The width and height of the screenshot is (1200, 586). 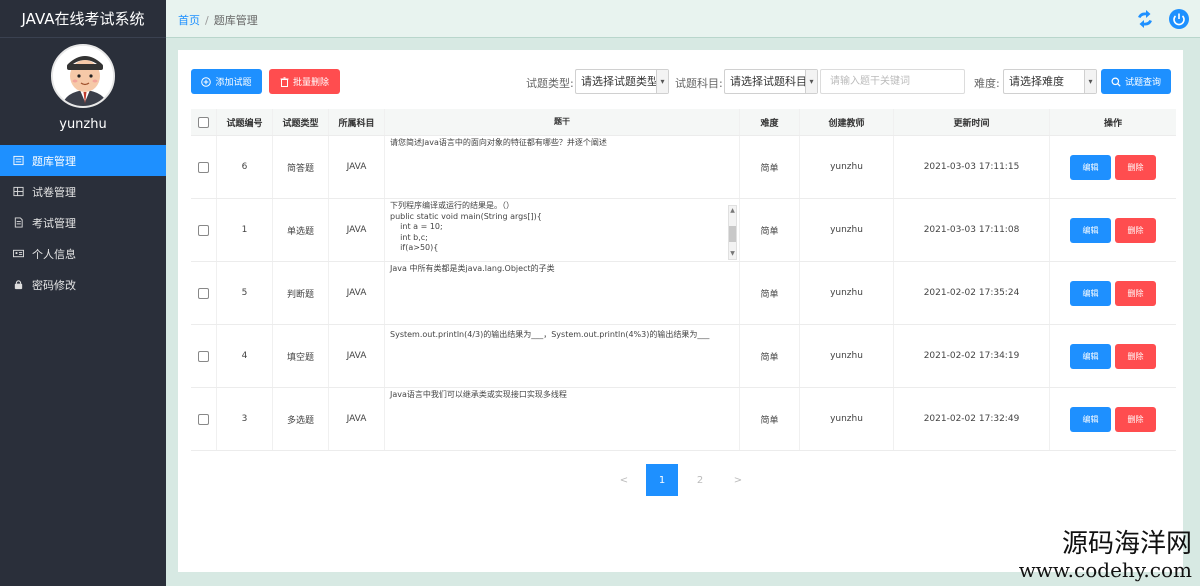 I want to click on question-difficulty: 简单, so click(x=770, y=356).